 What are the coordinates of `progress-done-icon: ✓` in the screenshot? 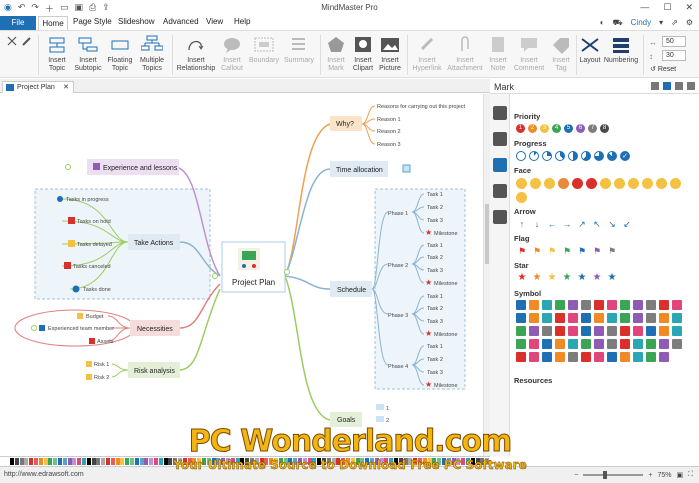 It's located at (625, 156).